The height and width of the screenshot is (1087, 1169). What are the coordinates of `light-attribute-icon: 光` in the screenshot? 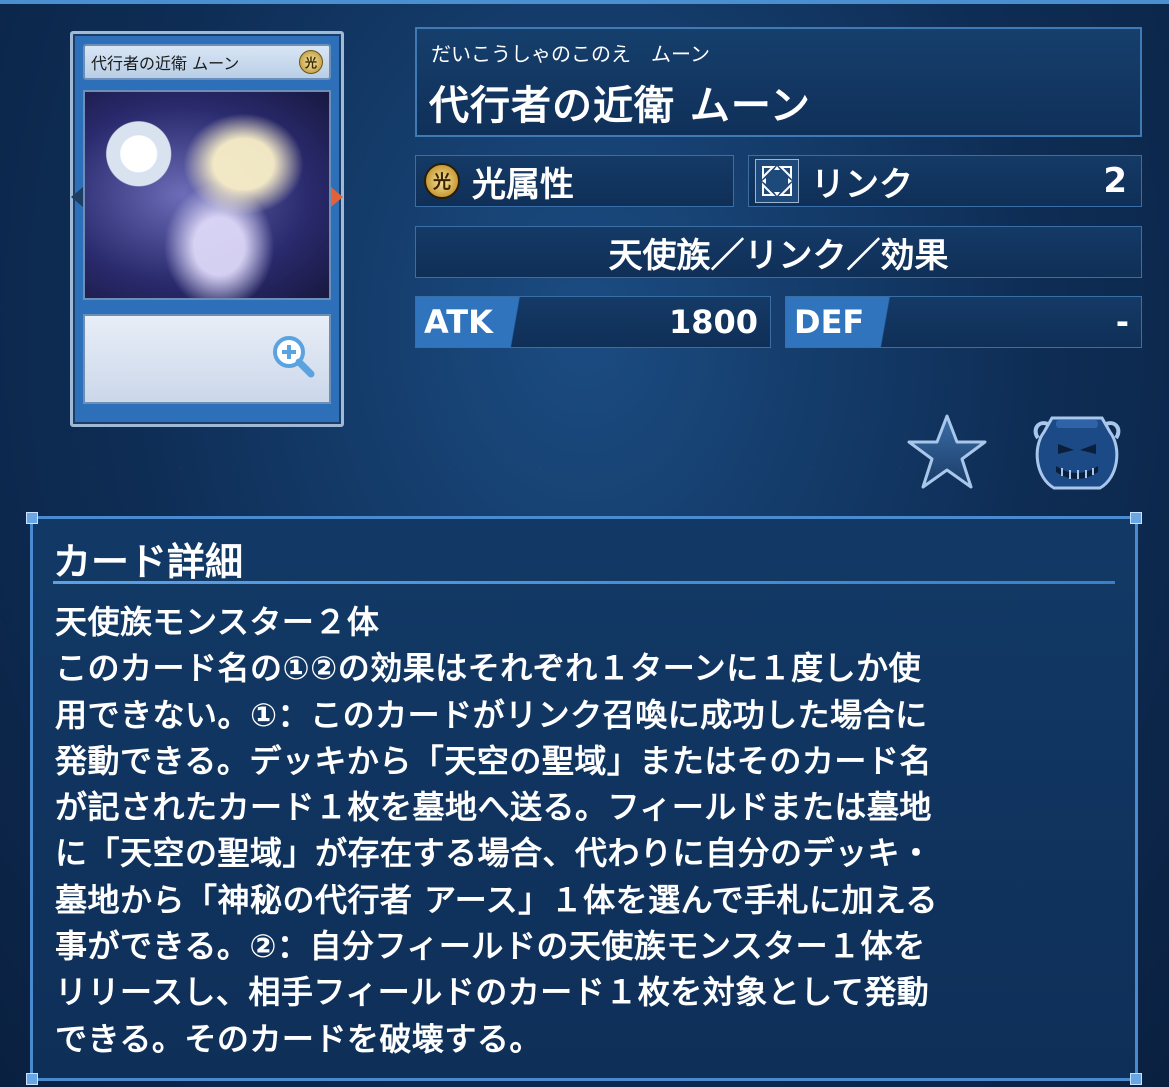 It's located at (442, 181).